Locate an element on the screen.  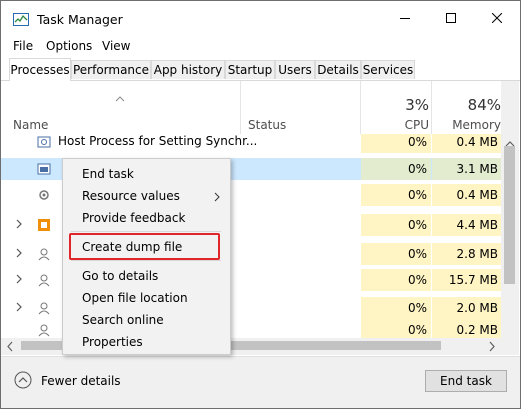
maximize-button is located at coordinates (451, 18).